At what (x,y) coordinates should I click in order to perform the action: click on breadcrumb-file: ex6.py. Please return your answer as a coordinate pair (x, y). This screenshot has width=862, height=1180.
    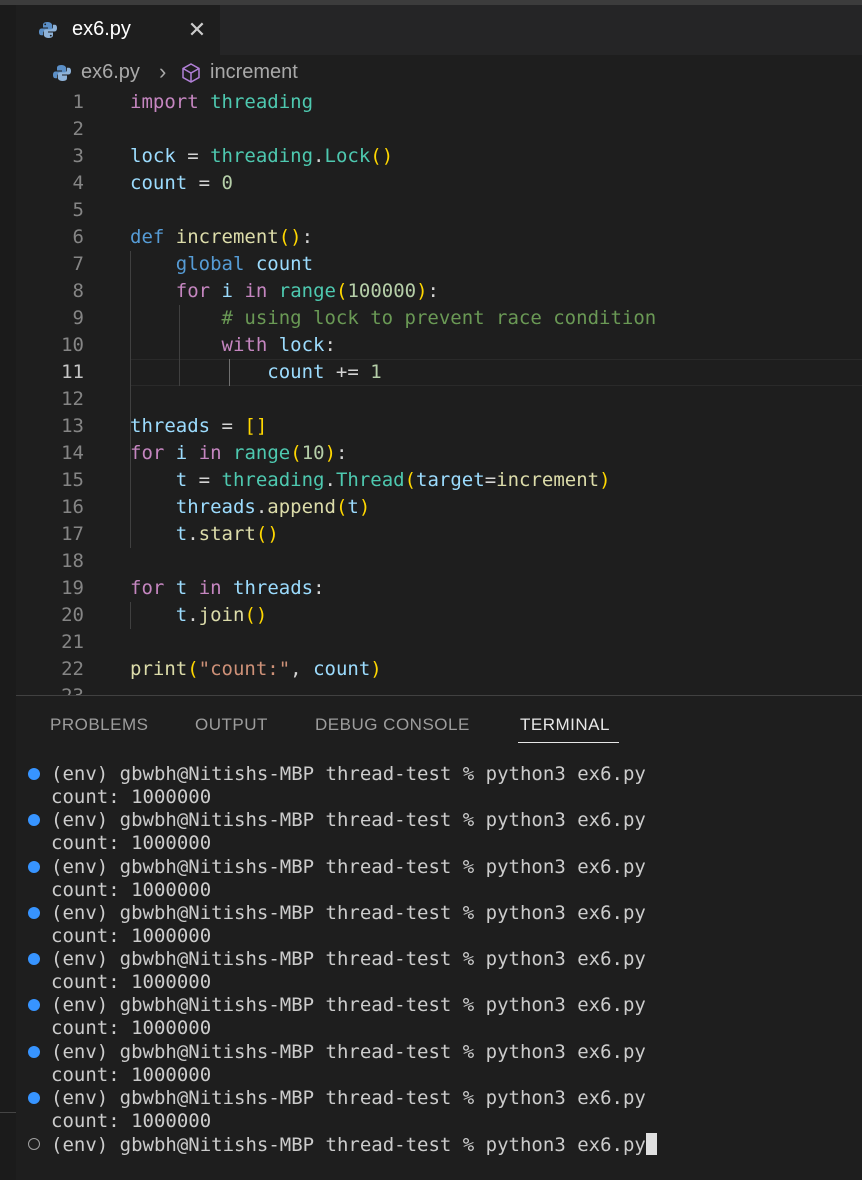
    Looking at the image, I should click on (110, 72).